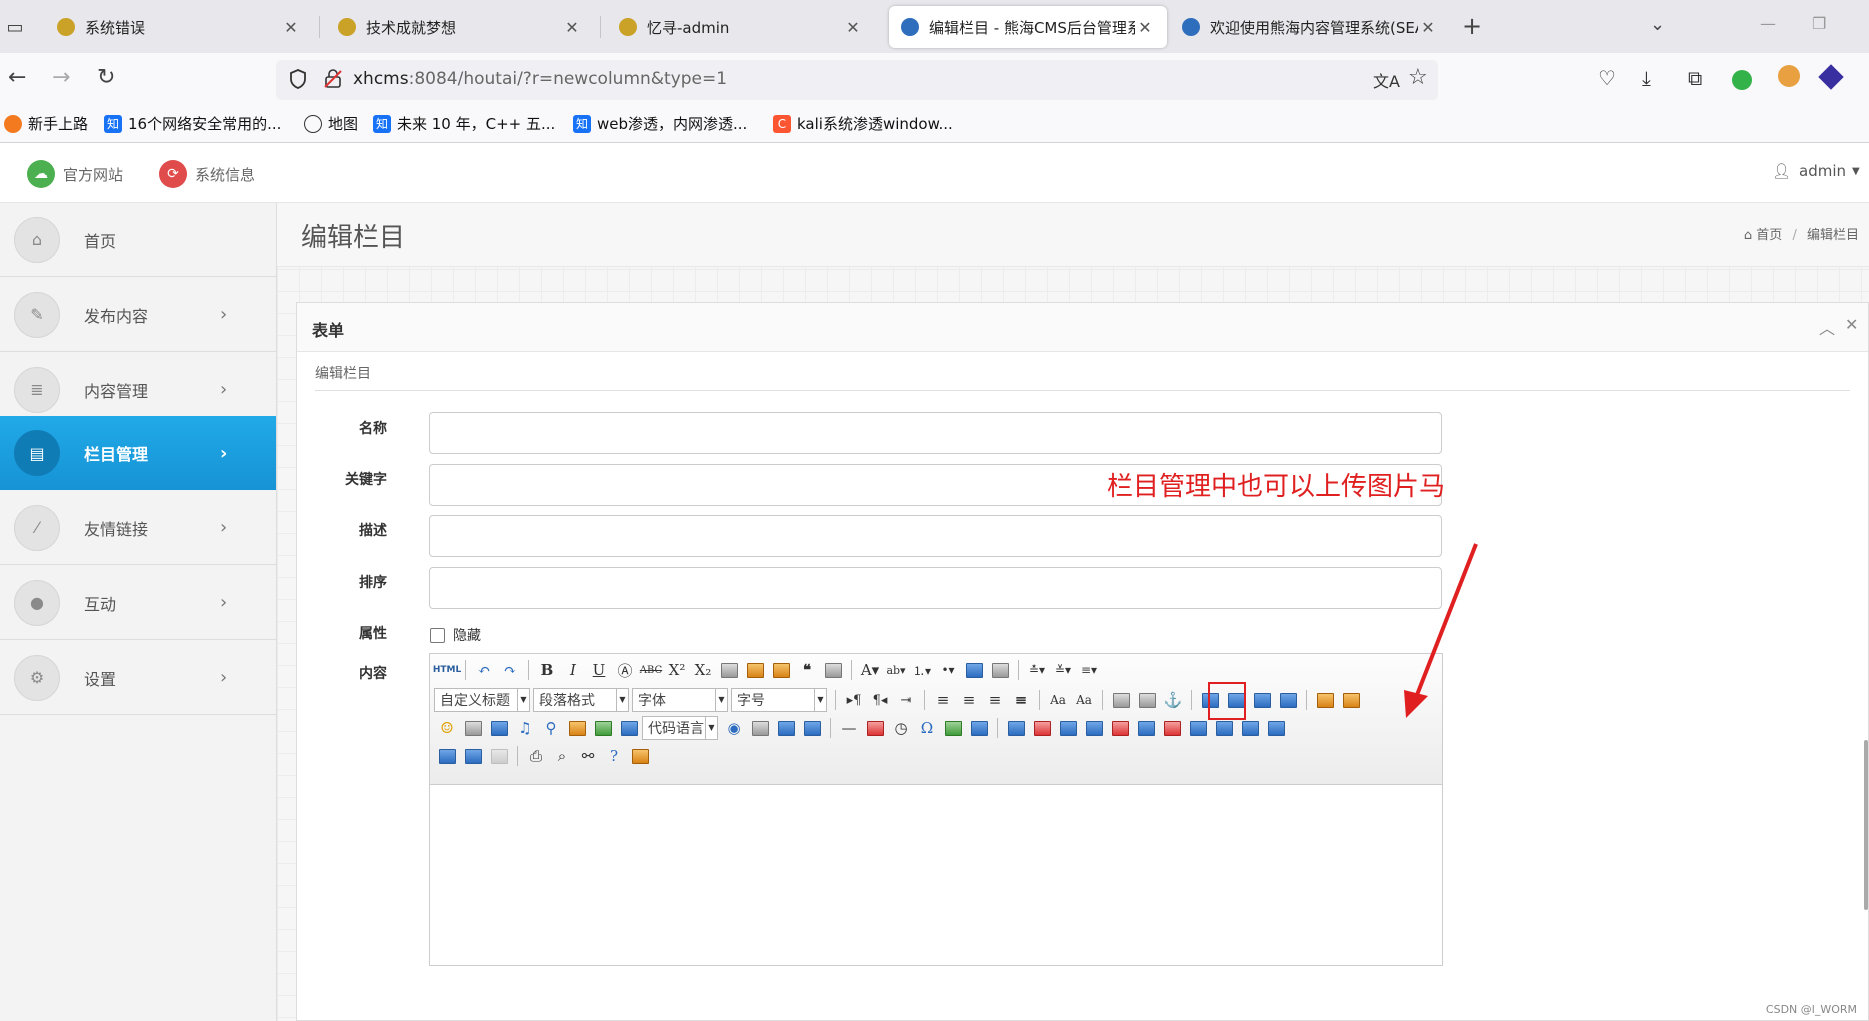  What do you see at coordinates (1831, 77) in the screenshot?
I see `purple-extension-icon` at bounding box center [1831, 77].